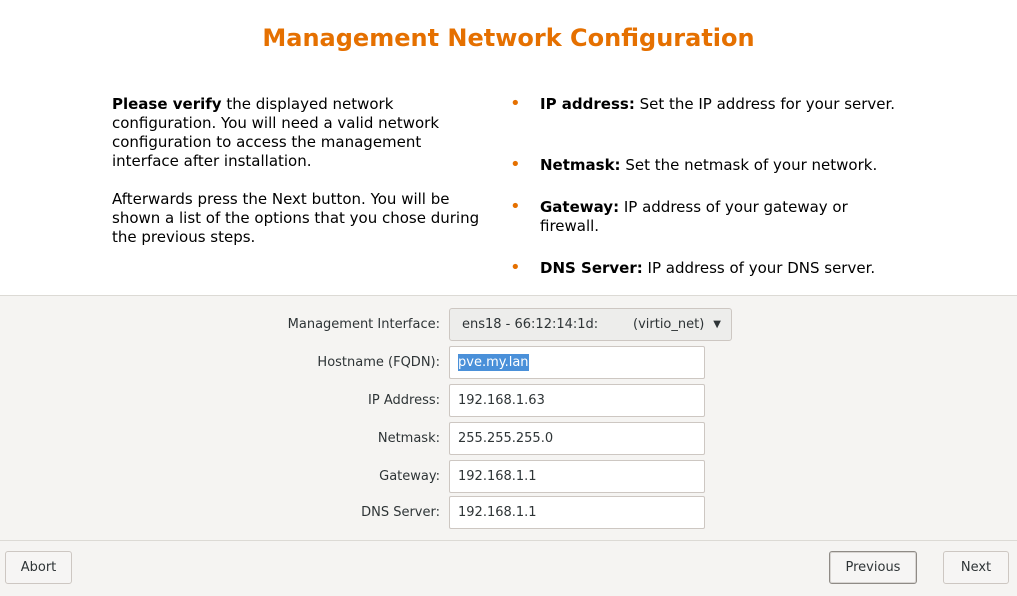 This screenshot has width=1017, height=596. I want to click on interface-label: Management Interface:, so click(363, 324).